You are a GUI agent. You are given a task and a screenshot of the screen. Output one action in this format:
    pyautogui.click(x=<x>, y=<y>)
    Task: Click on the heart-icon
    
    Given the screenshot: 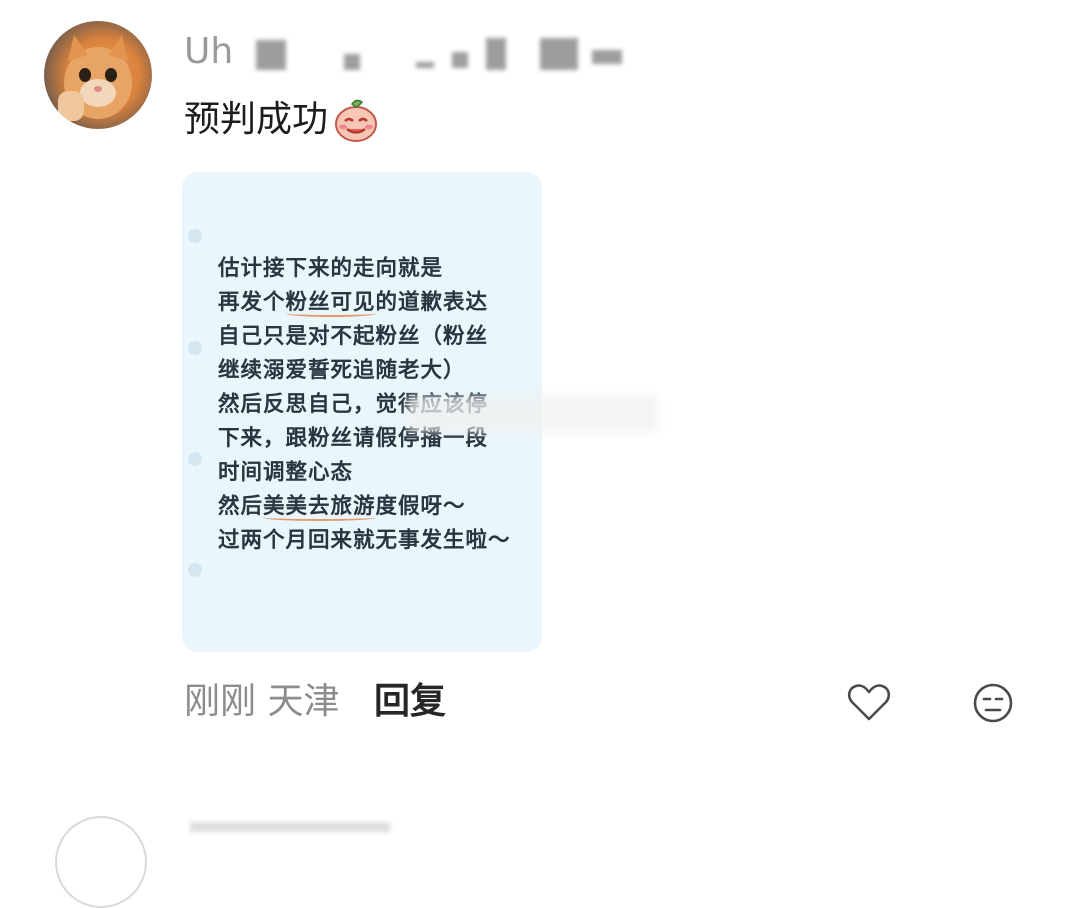 What is the action you would take?
    pyautogui.click(x=869, y=702)
    